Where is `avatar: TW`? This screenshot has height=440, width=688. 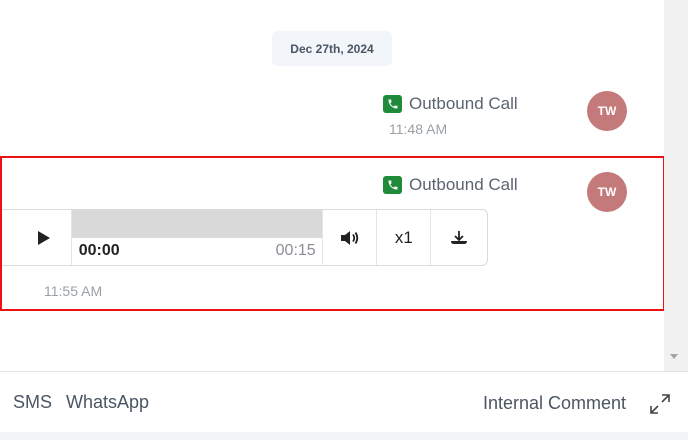
avatar: TW is located at coordinates (607, 111).